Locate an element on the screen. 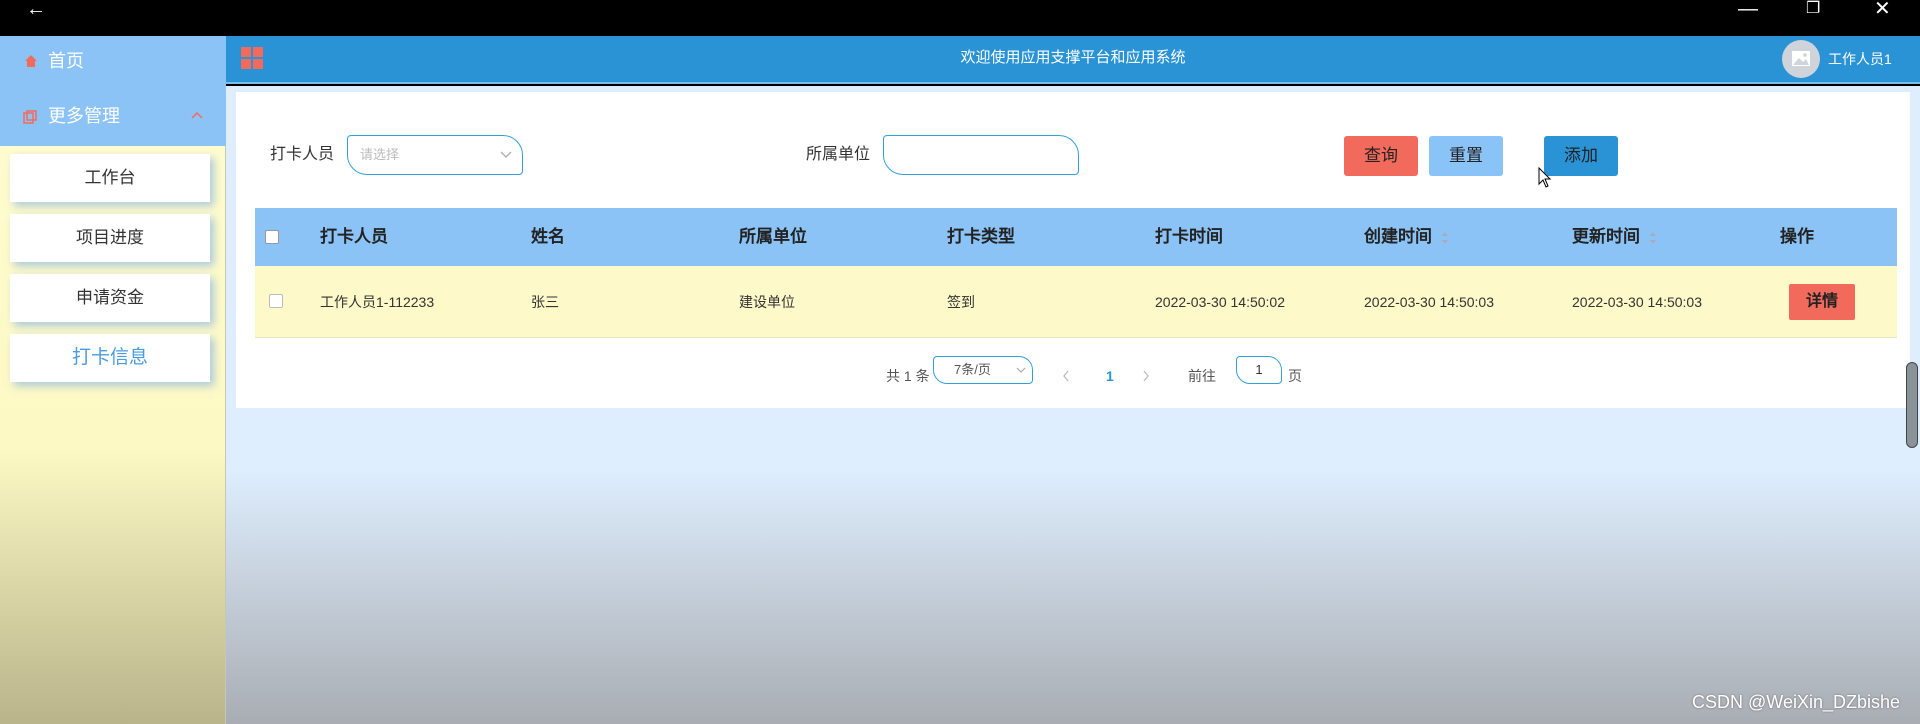 This screenshot has width=1920, height=724. copy-icon is located at coordinates (30, 117).